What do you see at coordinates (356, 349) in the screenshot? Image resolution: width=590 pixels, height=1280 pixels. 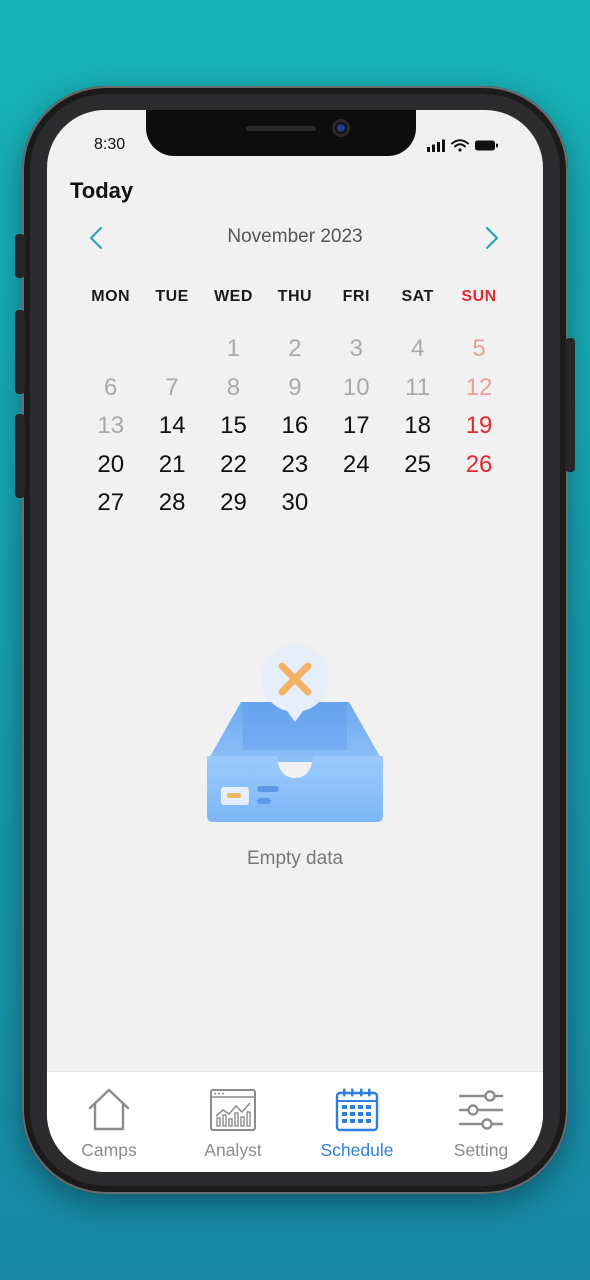 I see `calendar-day: 3` at bounding box center [356, 349].